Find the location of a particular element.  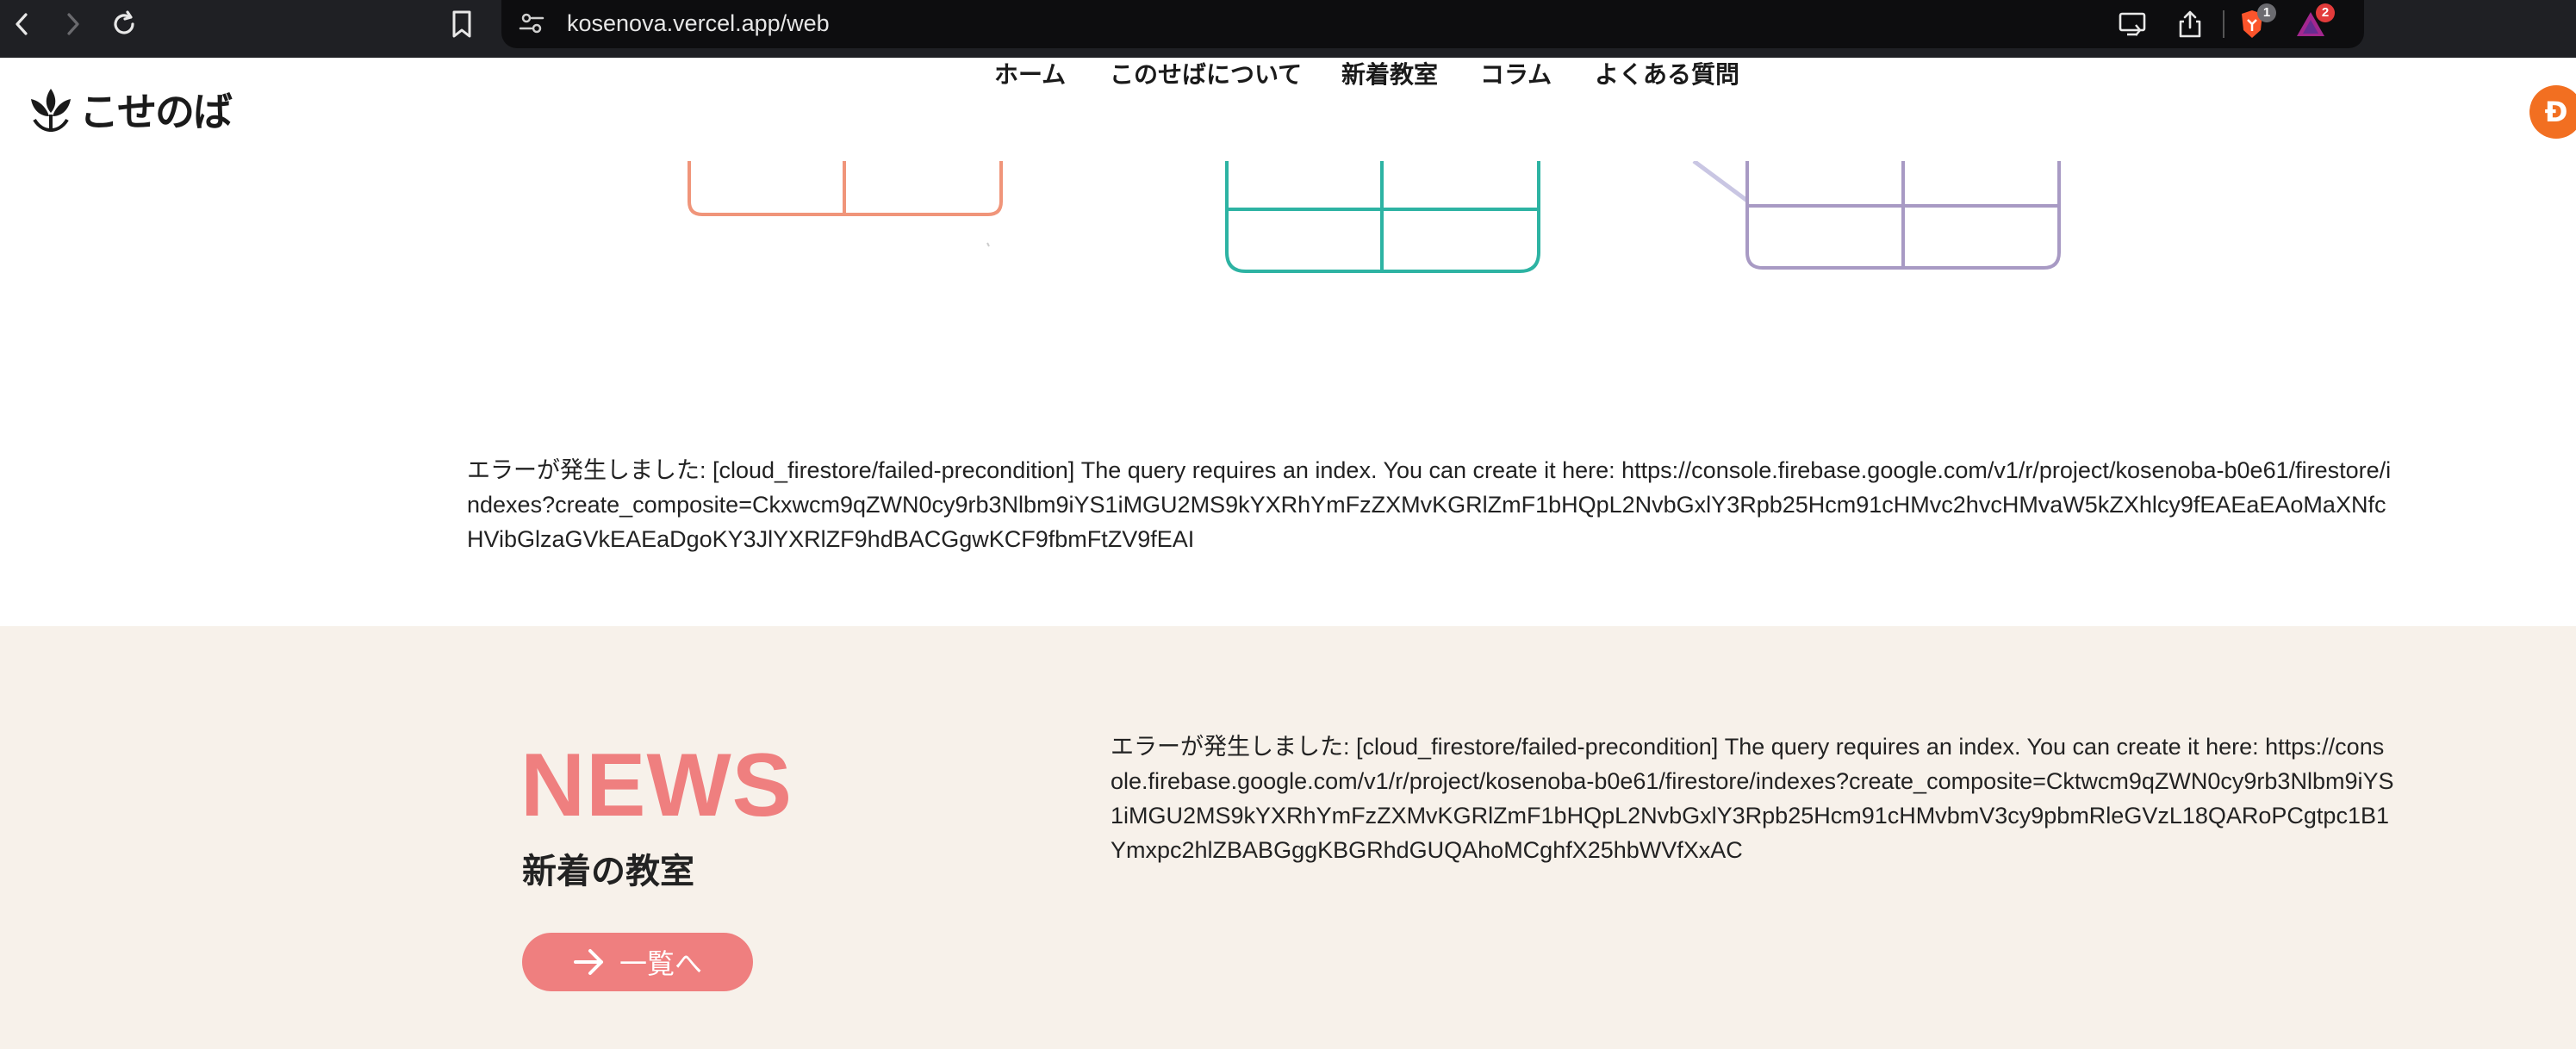

salmon-table-illustration is located at coordinates (846, 204).